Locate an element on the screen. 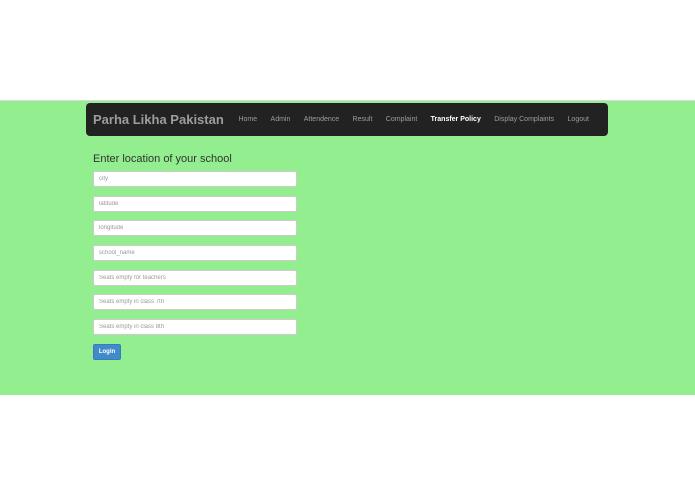 Image resolution: width=695 pixels, height=494 pixels. nav-item-home: Home is located at coordinates (248, 119).